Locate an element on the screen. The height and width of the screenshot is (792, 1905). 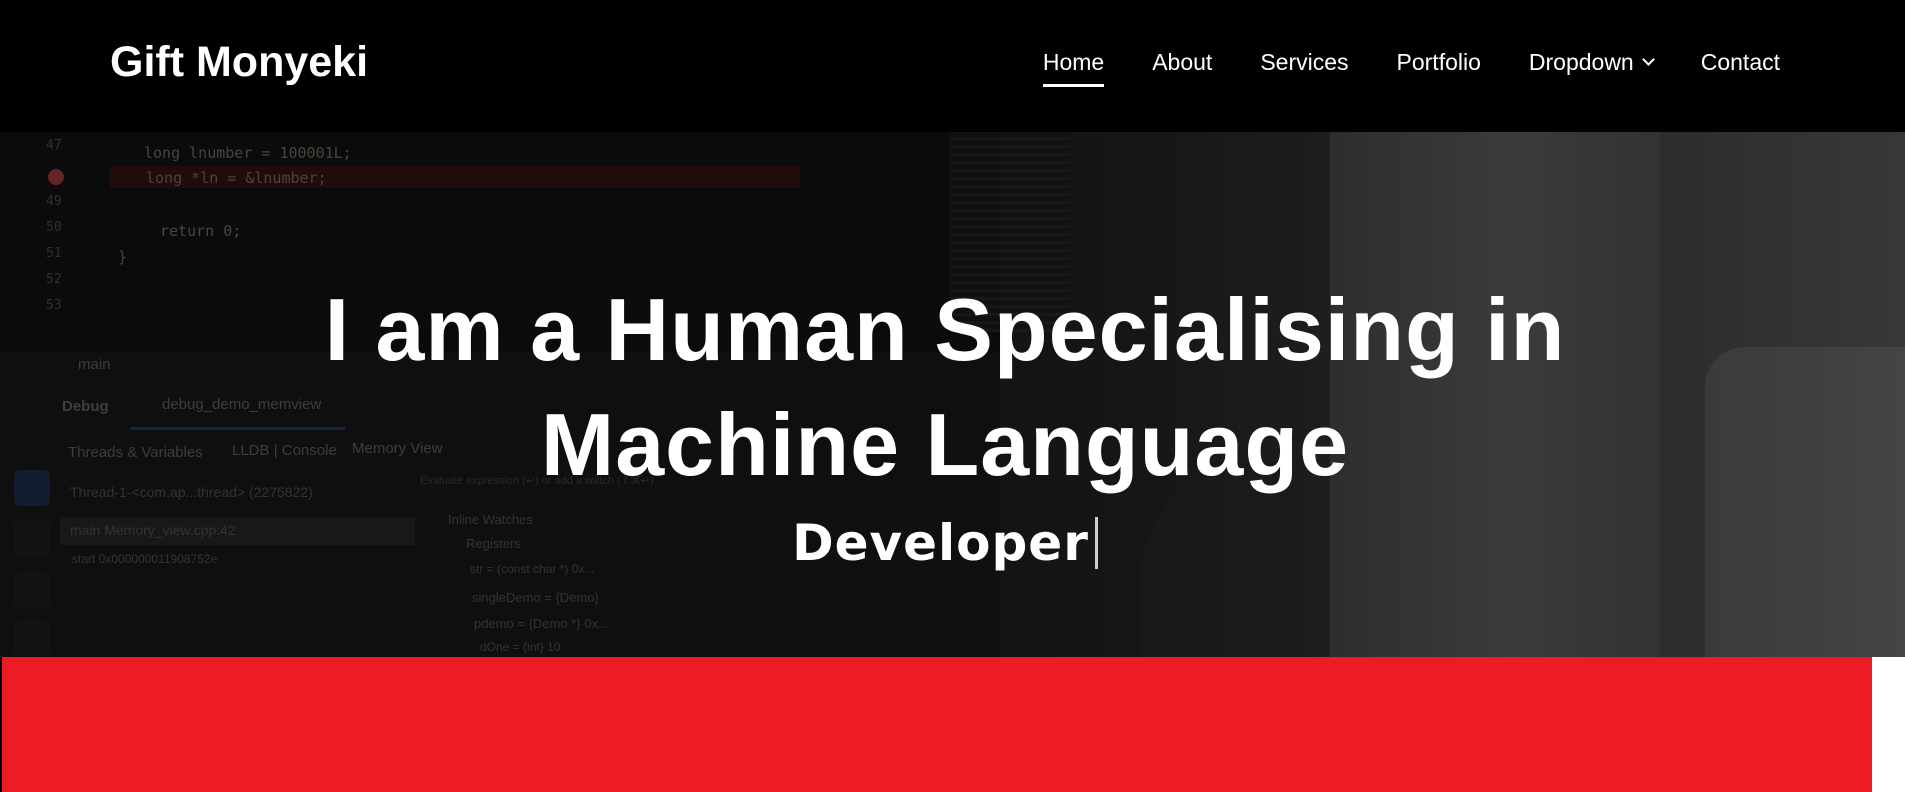
nav-dropdown: Dropdown is located at coordinates (1591, 62).